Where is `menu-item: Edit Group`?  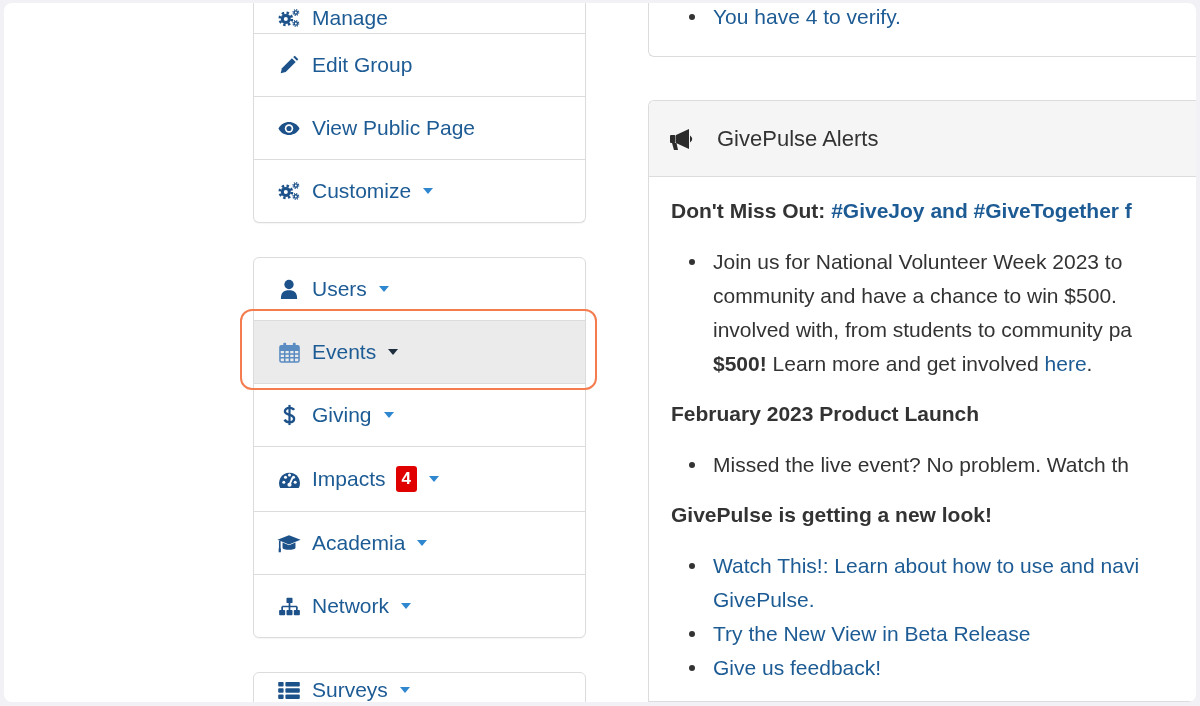 menu-item: Edit Group is located at coordinates (419, 64).